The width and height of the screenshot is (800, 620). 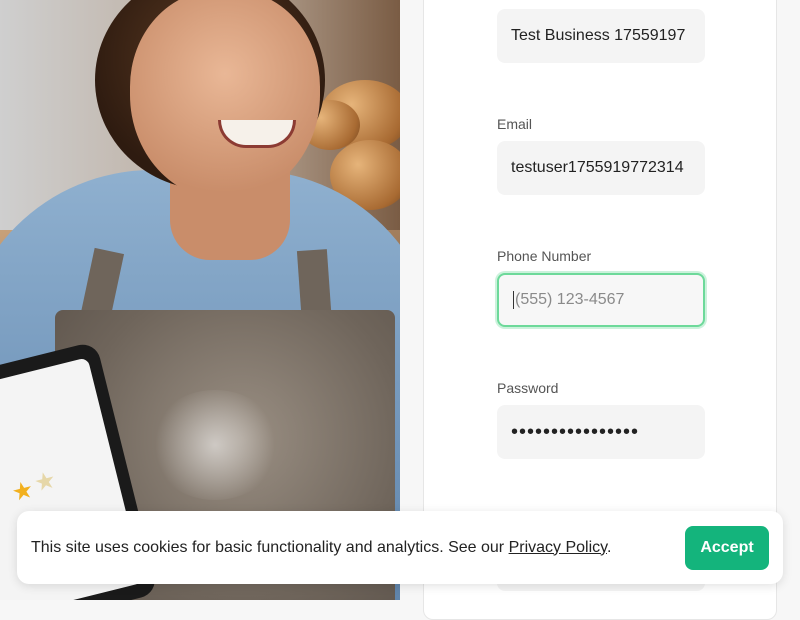 I want to click on flour-dust, so click(x=215, y=445).